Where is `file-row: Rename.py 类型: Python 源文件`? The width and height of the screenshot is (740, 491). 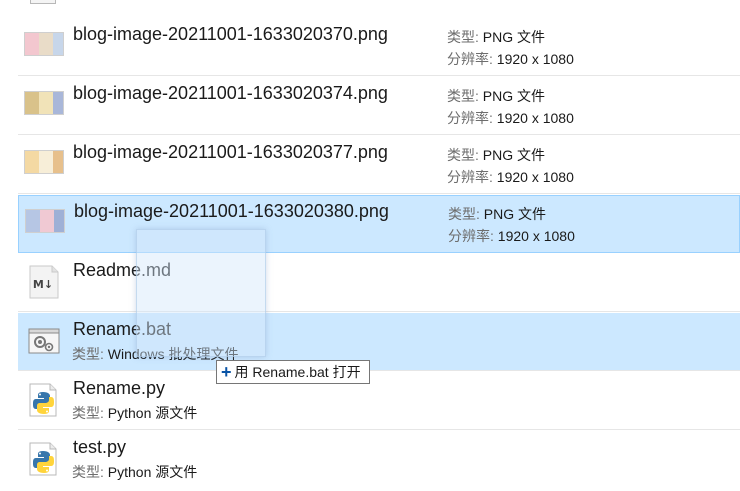
file-row: Rename.py 类型: Python 源文件 is located at coordinates (379, 401).